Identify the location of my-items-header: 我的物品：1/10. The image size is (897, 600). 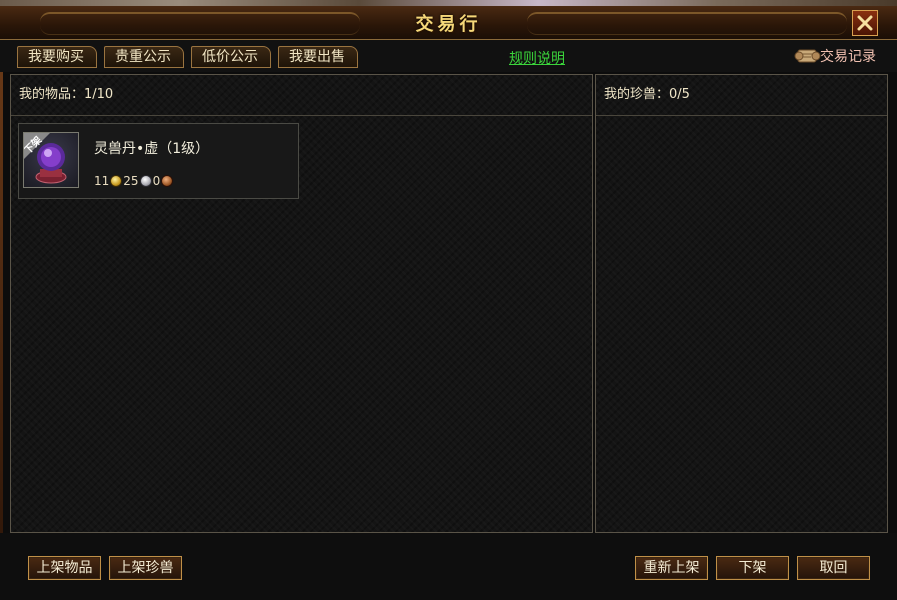
(301, 95).